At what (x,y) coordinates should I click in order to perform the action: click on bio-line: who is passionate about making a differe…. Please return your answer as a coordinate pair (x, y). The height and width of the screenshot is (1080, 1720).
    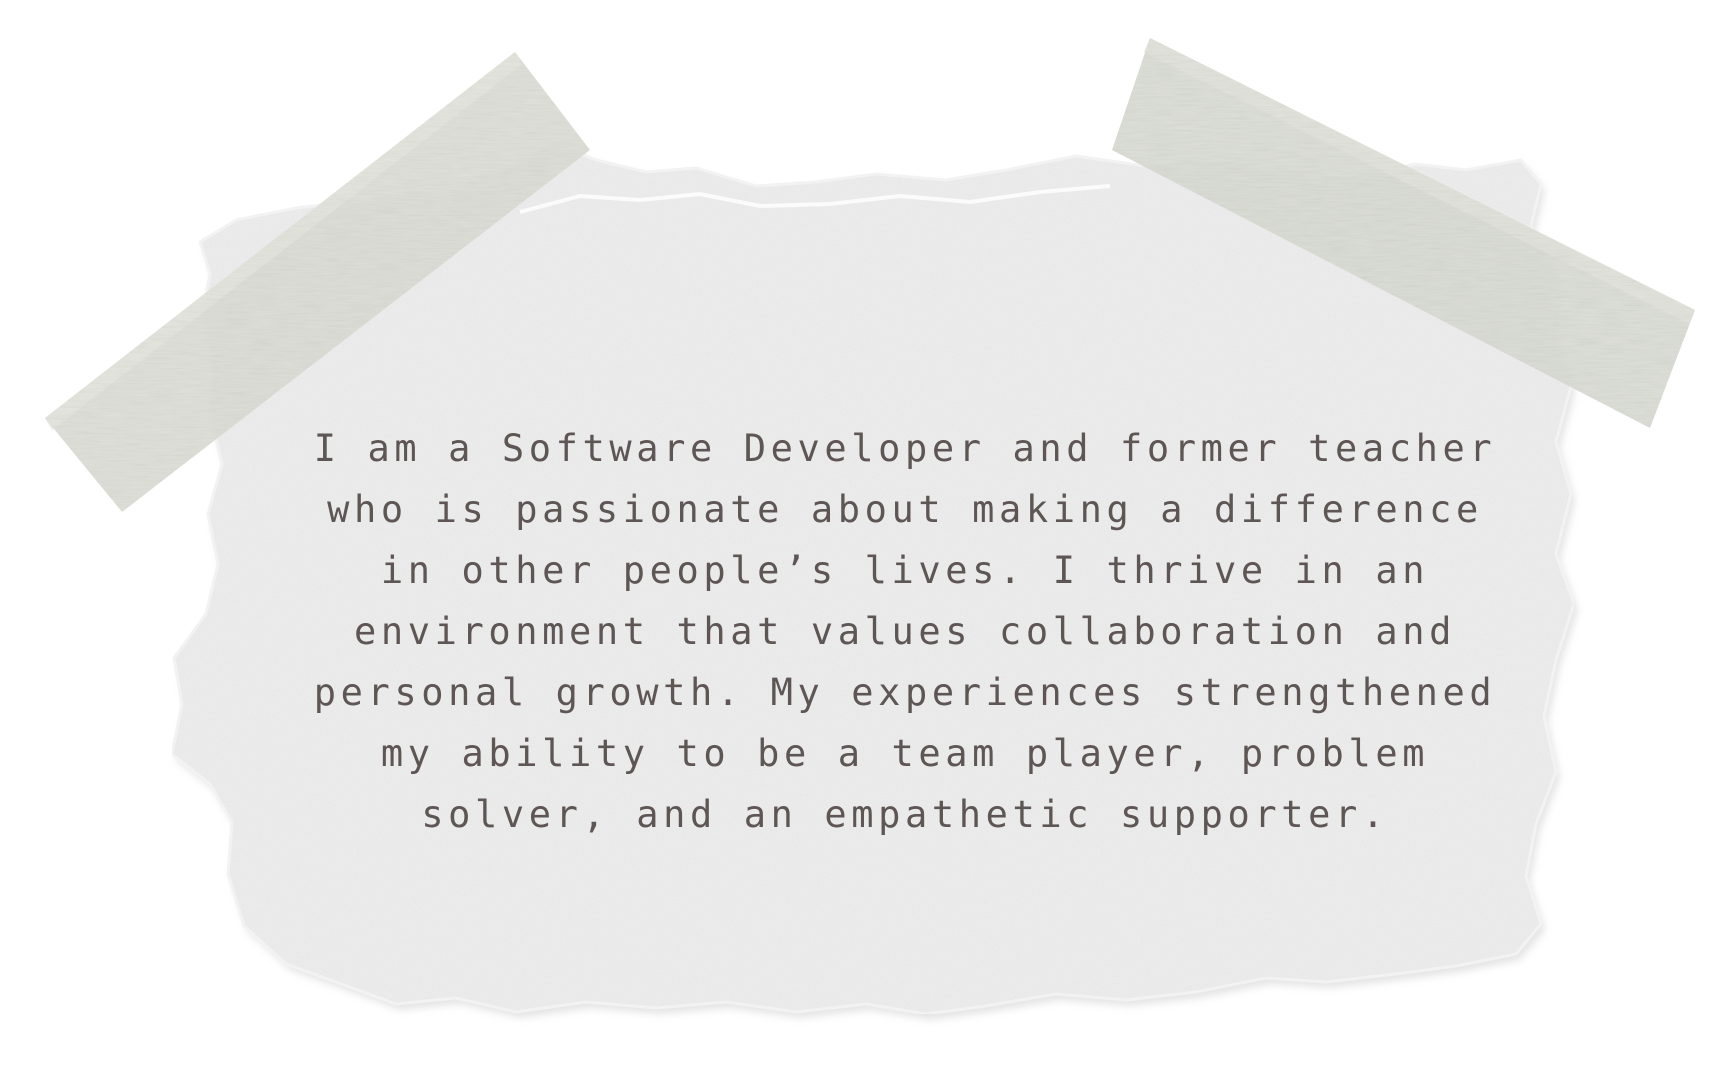
    Looking at the image, I should click on (905, 509).